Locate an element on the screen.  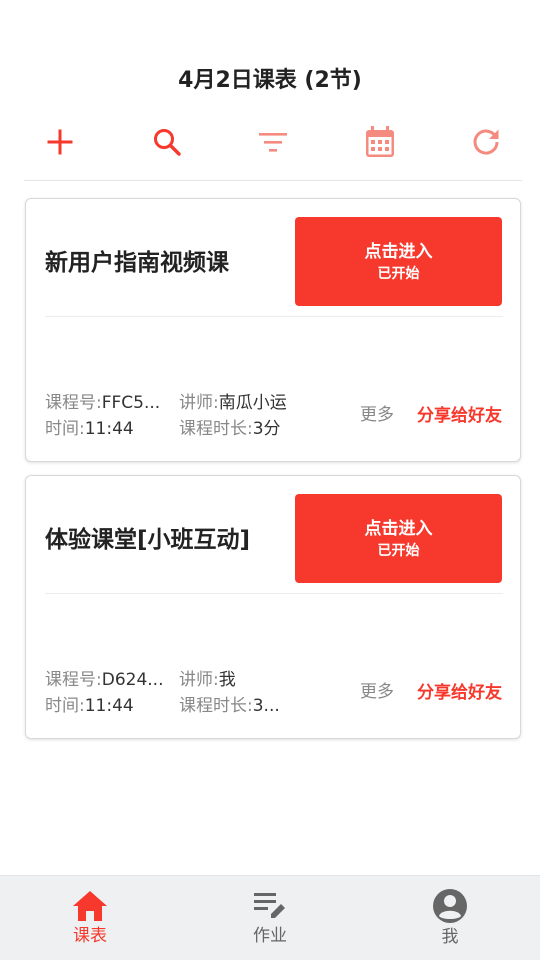
bottom-nav: 课表 作业 我 is located at coordinates (270, 917).